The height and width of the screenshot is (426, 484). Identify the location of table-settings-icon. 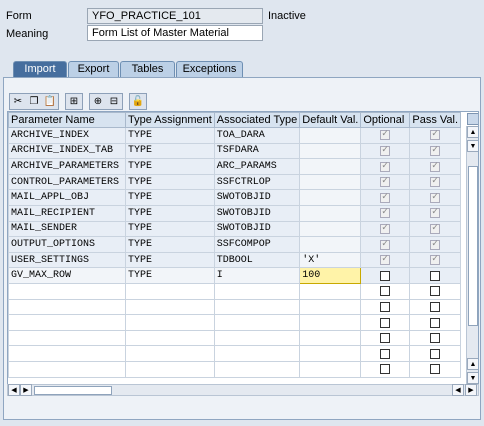
(472, 119).